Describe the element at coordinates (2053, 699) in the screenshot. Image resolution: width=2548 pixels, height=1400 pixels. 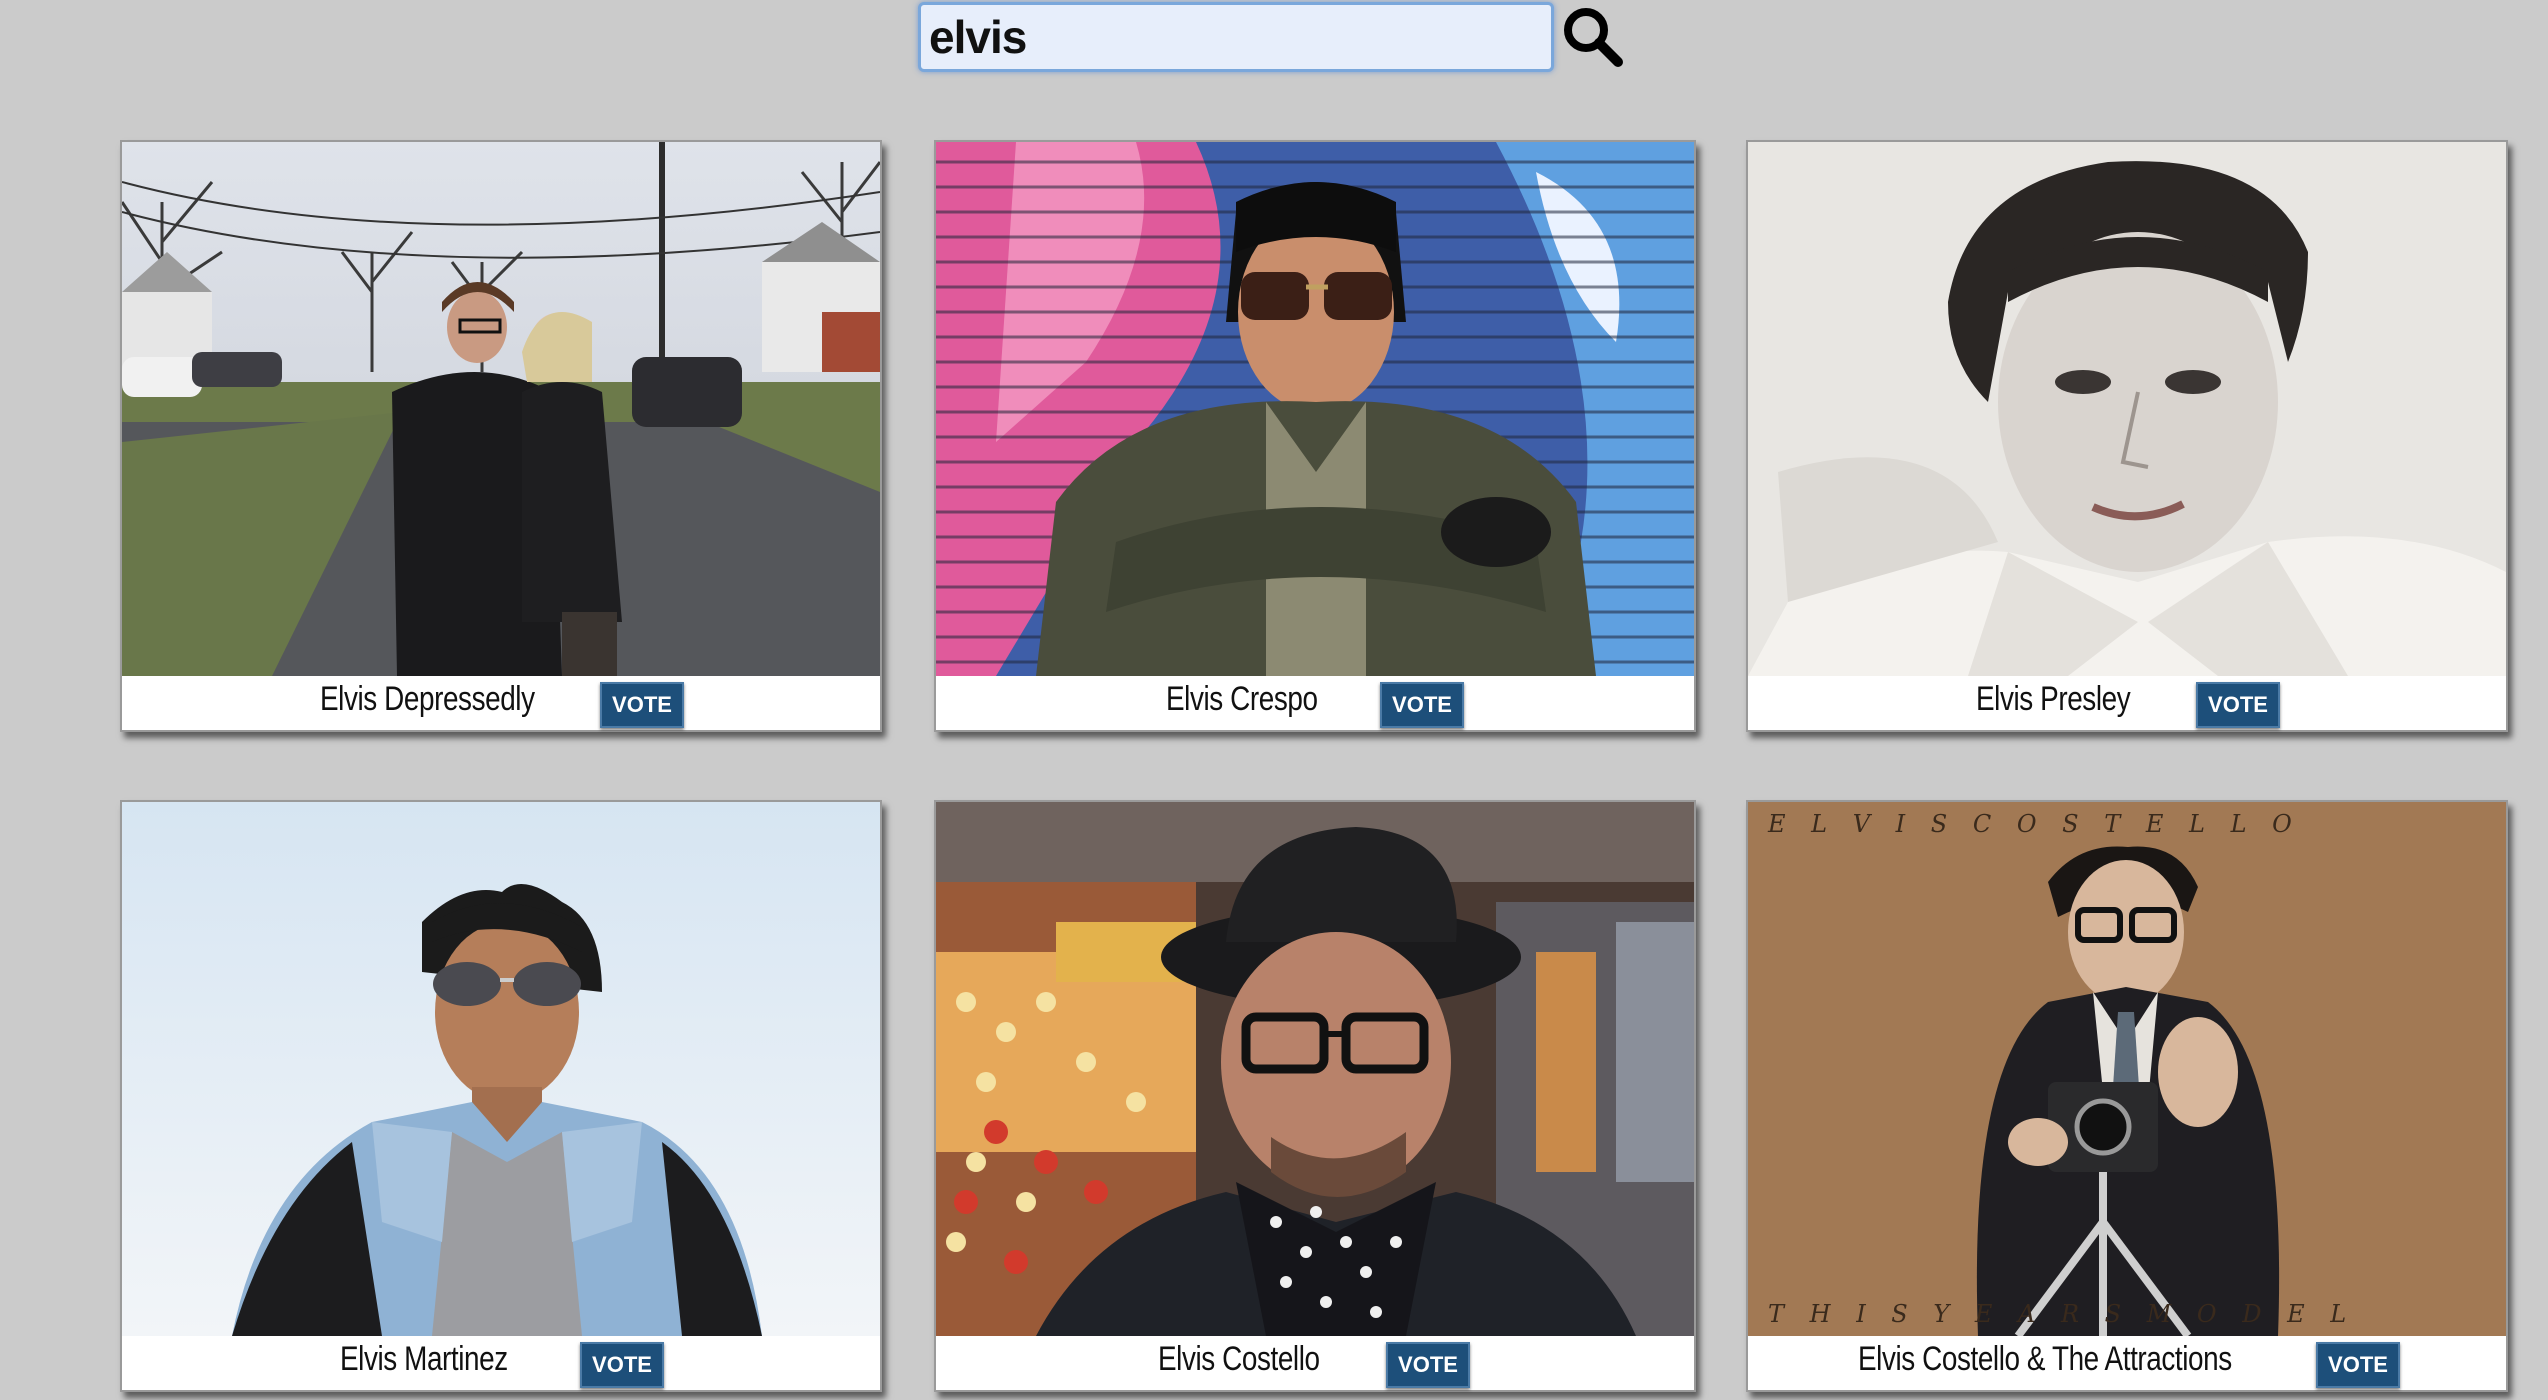
I see `artist-name: Elvis Presley` at that location.